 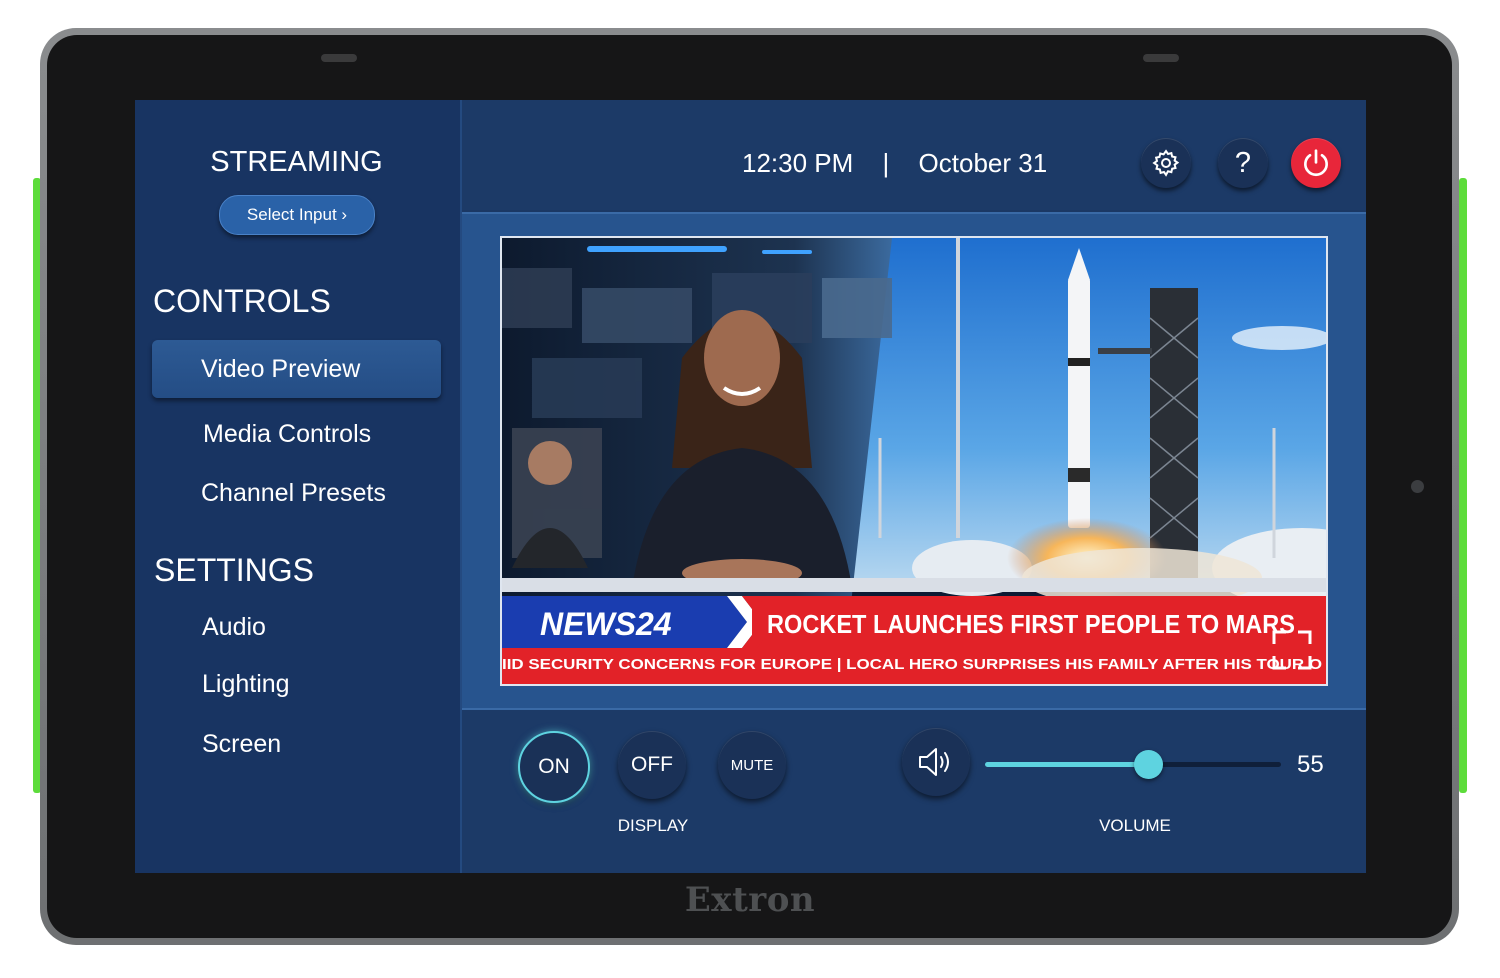 What do you see at coordinates (983, 163) in the screenshot?
I see `date-text: October 31` at bounding box center [983, 163].